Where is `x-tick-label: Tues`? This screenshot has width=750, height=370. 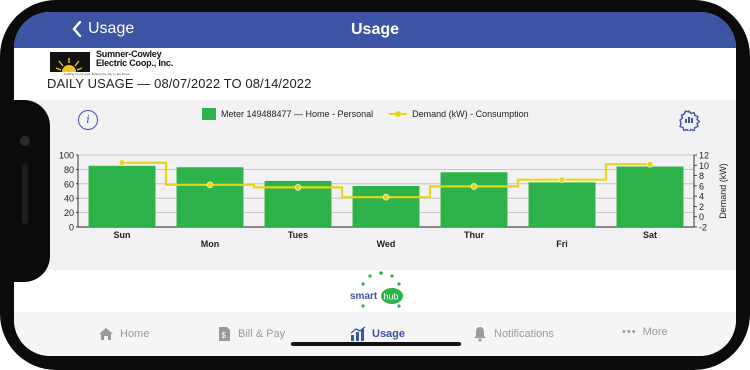
x-tick-label: Tues is located at coordinates (298, 235).